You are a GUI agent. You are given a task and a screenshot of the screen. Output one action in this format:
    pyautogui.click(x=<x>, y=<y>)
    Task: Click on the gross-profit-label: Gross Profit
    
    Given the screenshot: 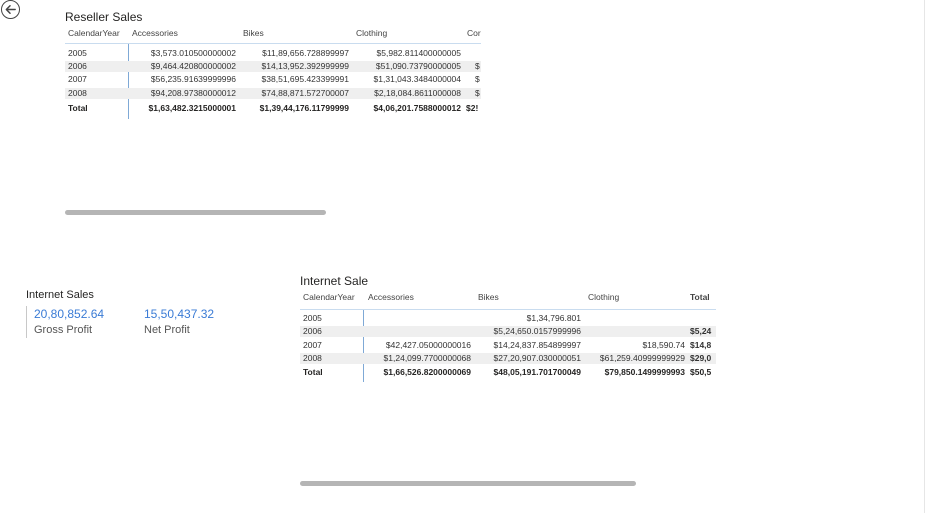 What is the action you would take?
    pyautogui.click(x=63, y=330)
    